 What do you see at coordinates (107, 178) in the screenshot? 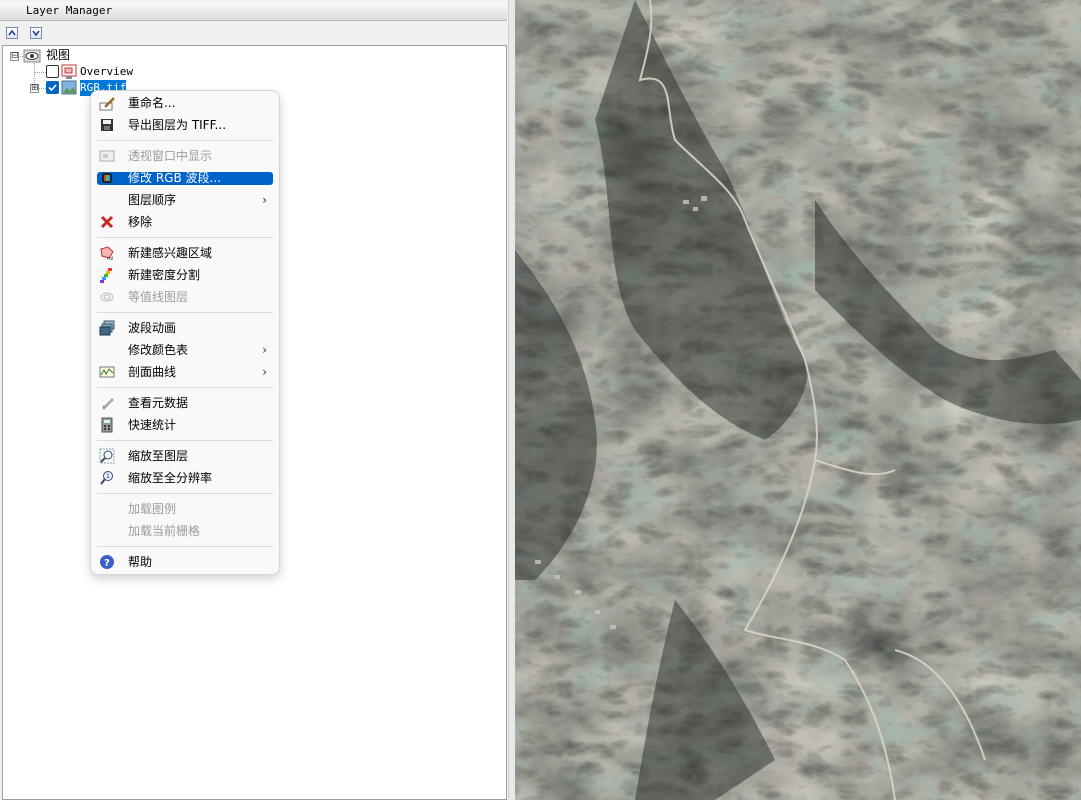
I see `rgb-bands-icon` at bounding box center [107, 178].